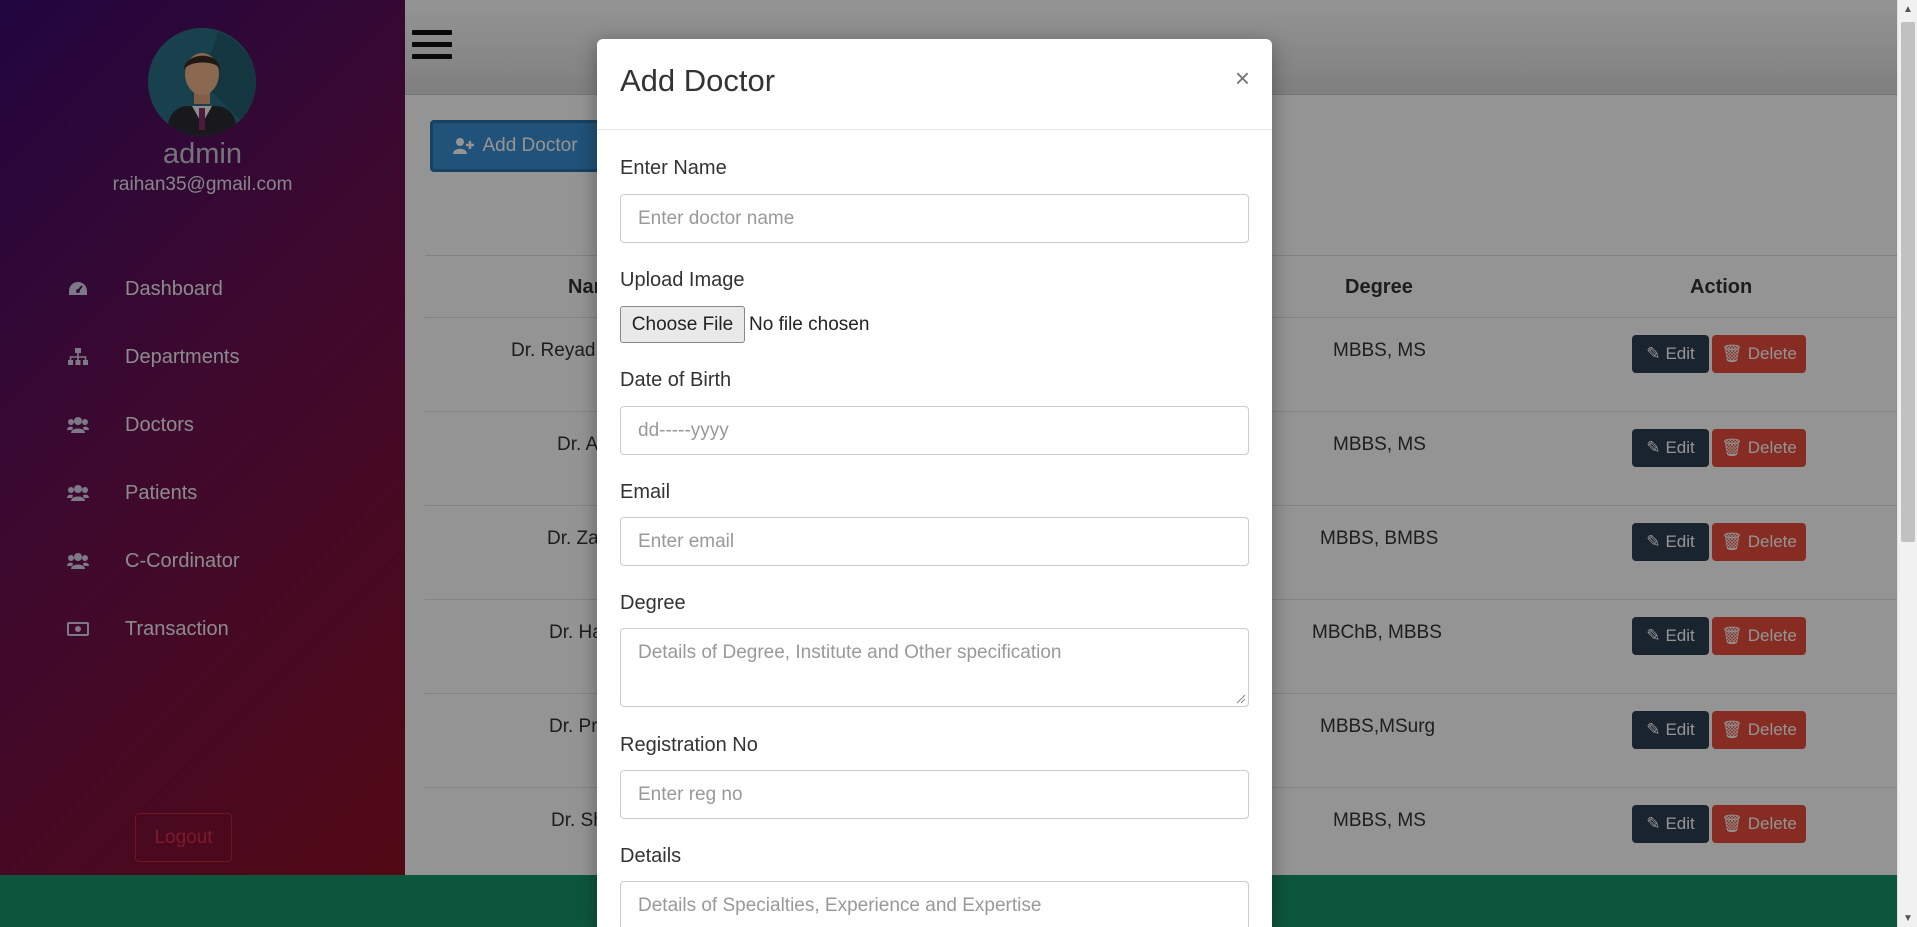 This screenshot has width=1917, height=927. Describe the element at coordinates (934, 84) in the screenshot. I see `modal-header: Add Doctor ×` at that location.